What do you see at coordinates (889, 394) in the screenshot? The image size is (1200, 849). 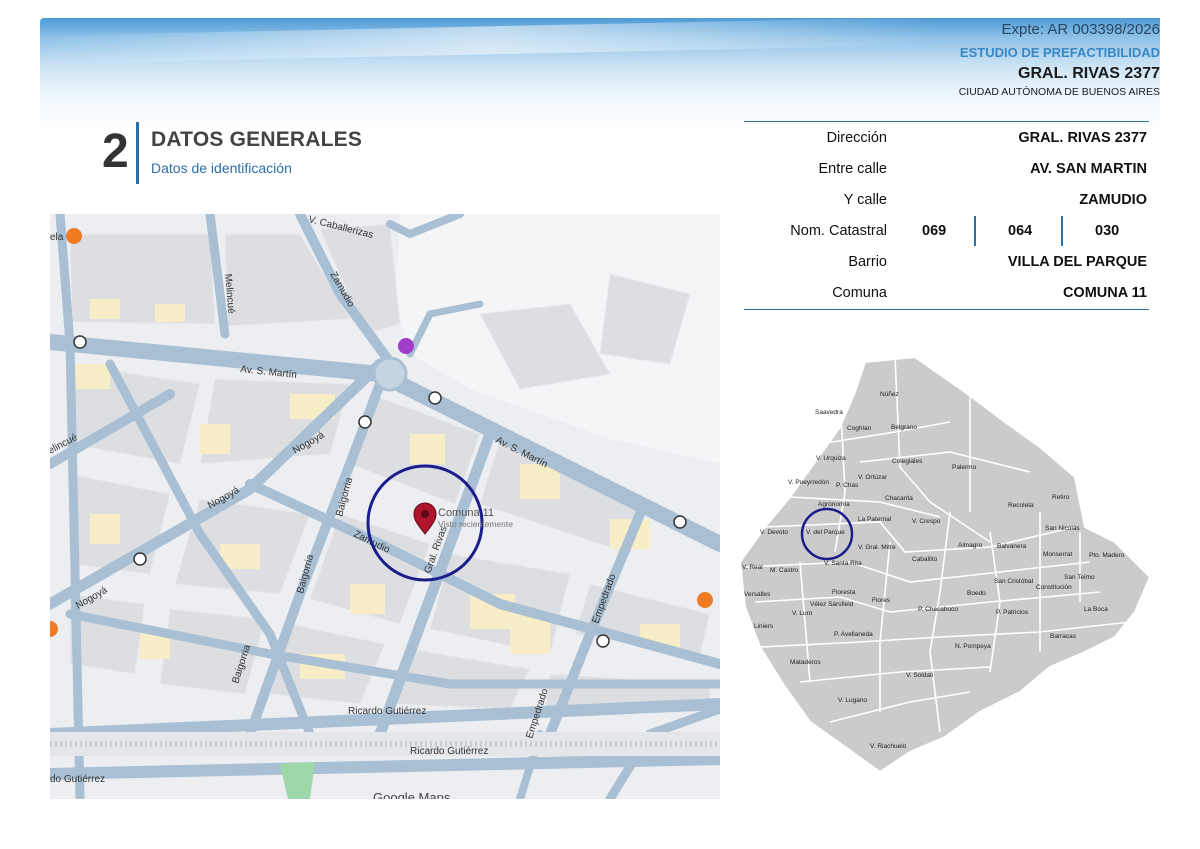 I see `barrio-label: Núñez` at bounding box center [889, 394].